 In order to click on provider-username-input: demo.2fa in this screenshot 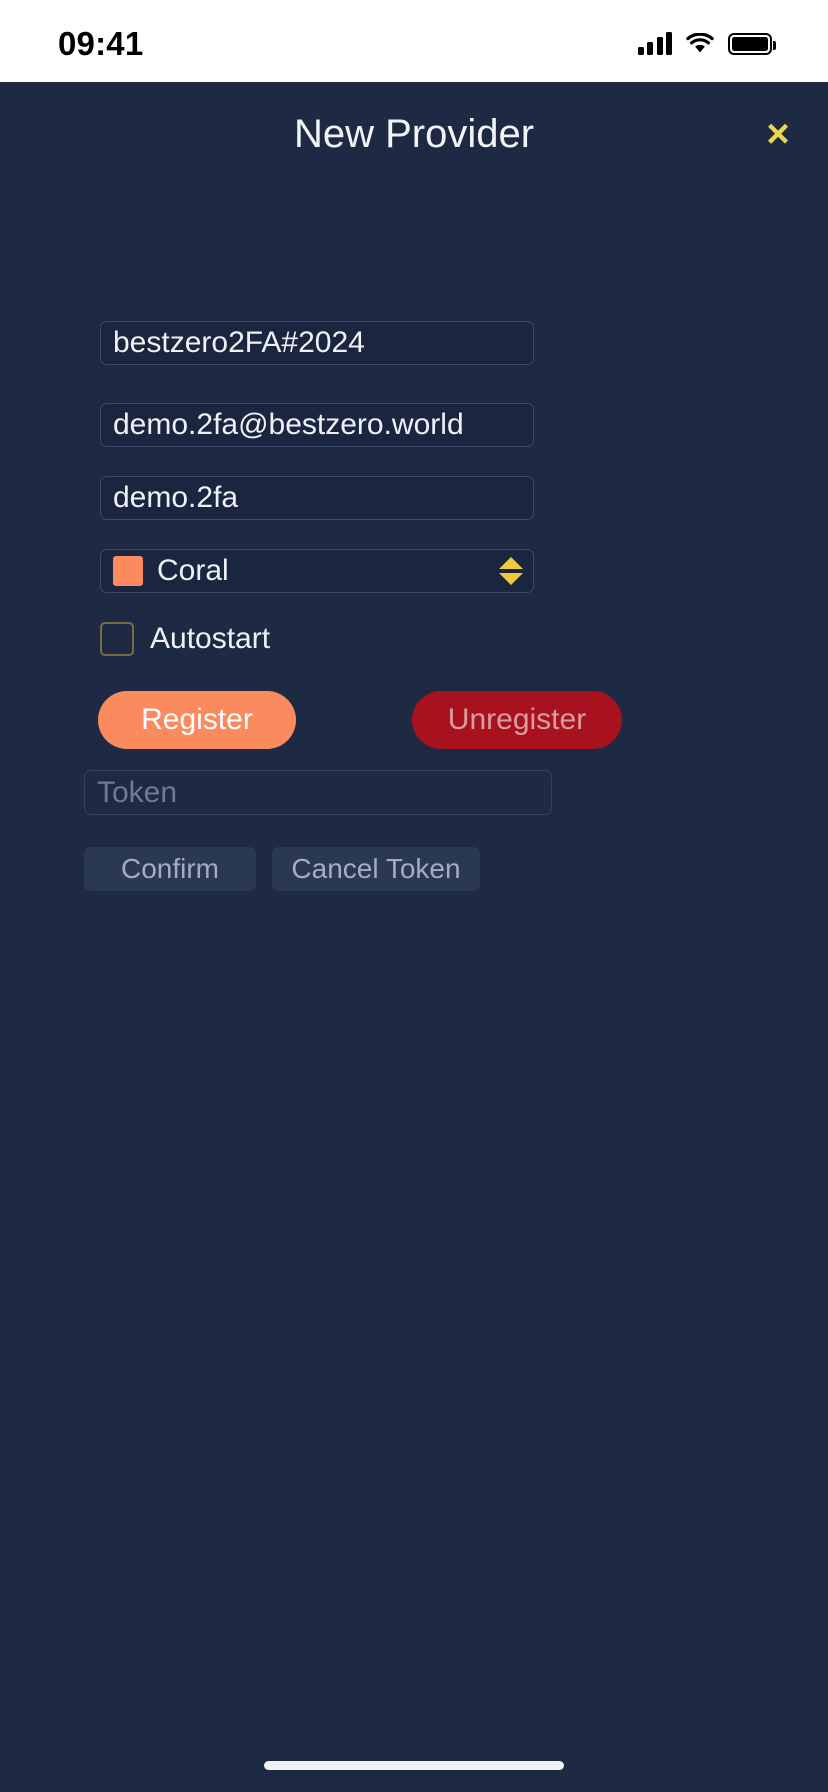, I will do `click(317, 498)`.